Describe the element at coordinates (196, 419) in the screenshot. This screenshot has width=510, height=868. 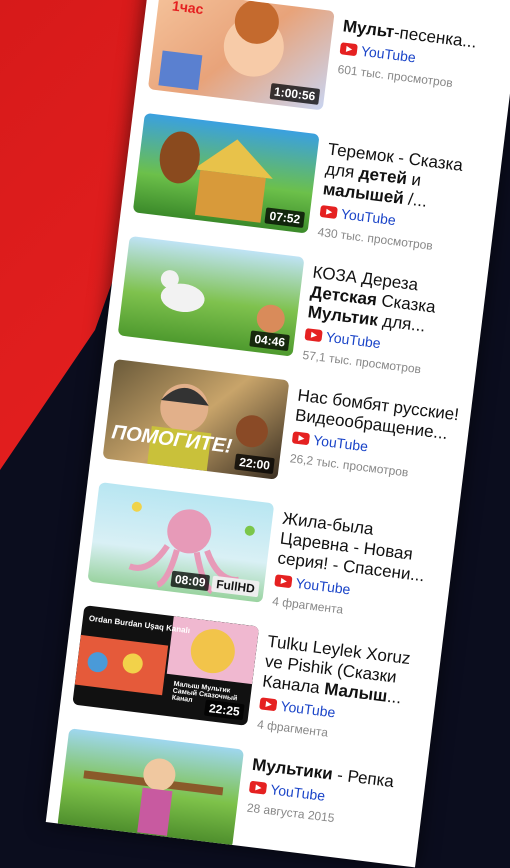
I see `video-thumbnail: ПОМОГИТЕ! 22:00` at that location.